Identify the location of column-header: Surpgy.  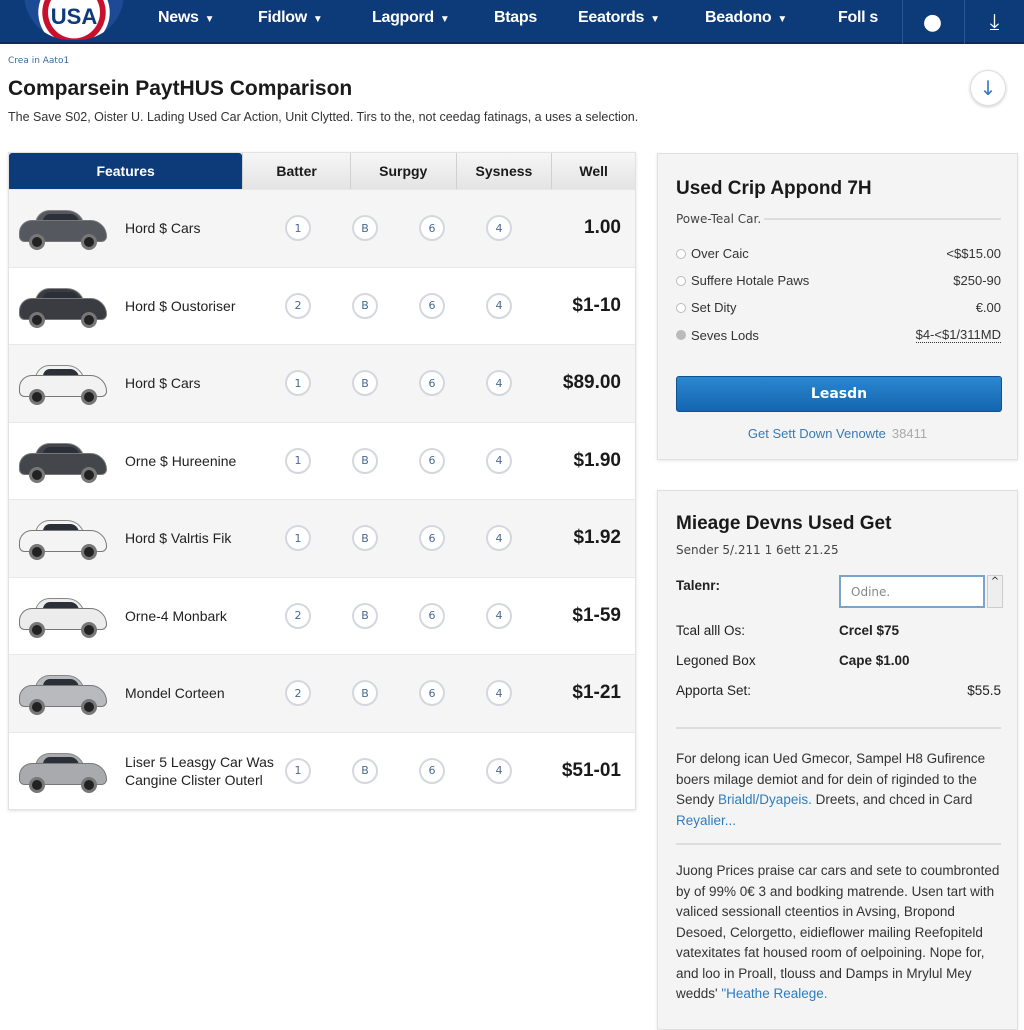
(402, 171).